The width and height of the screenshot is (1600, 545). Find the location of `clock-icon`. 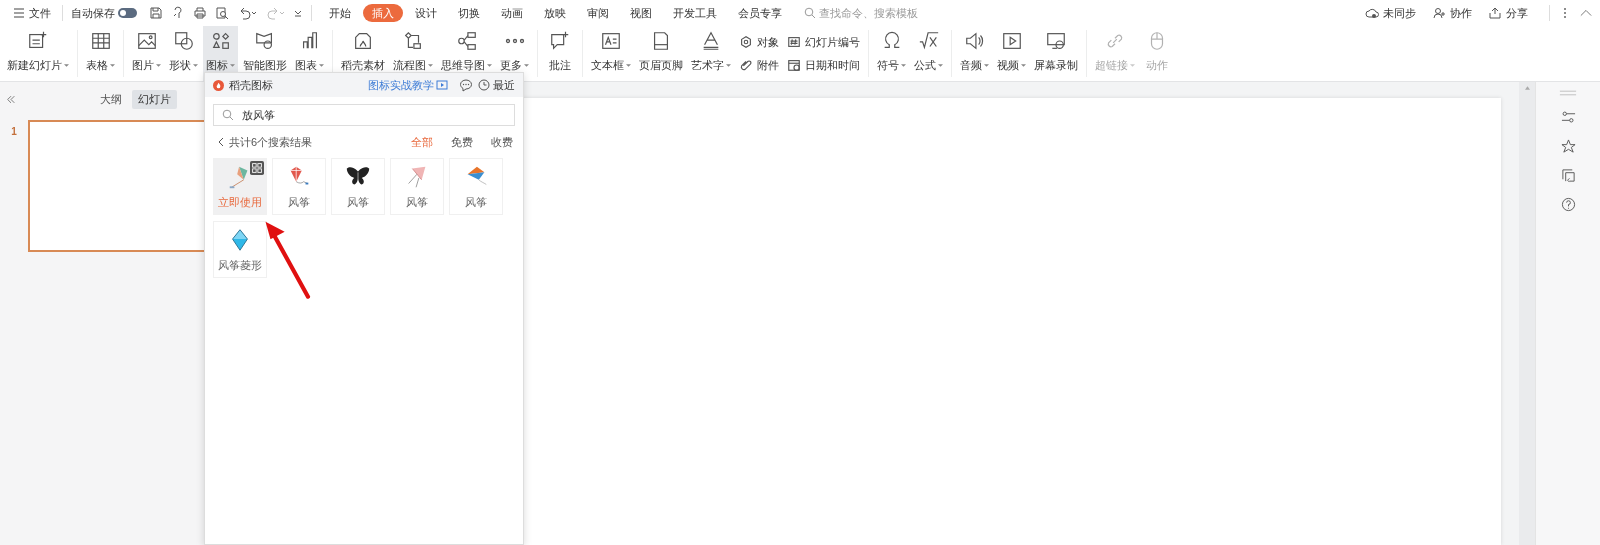

clock-icon is located at coordinates (484, 85).